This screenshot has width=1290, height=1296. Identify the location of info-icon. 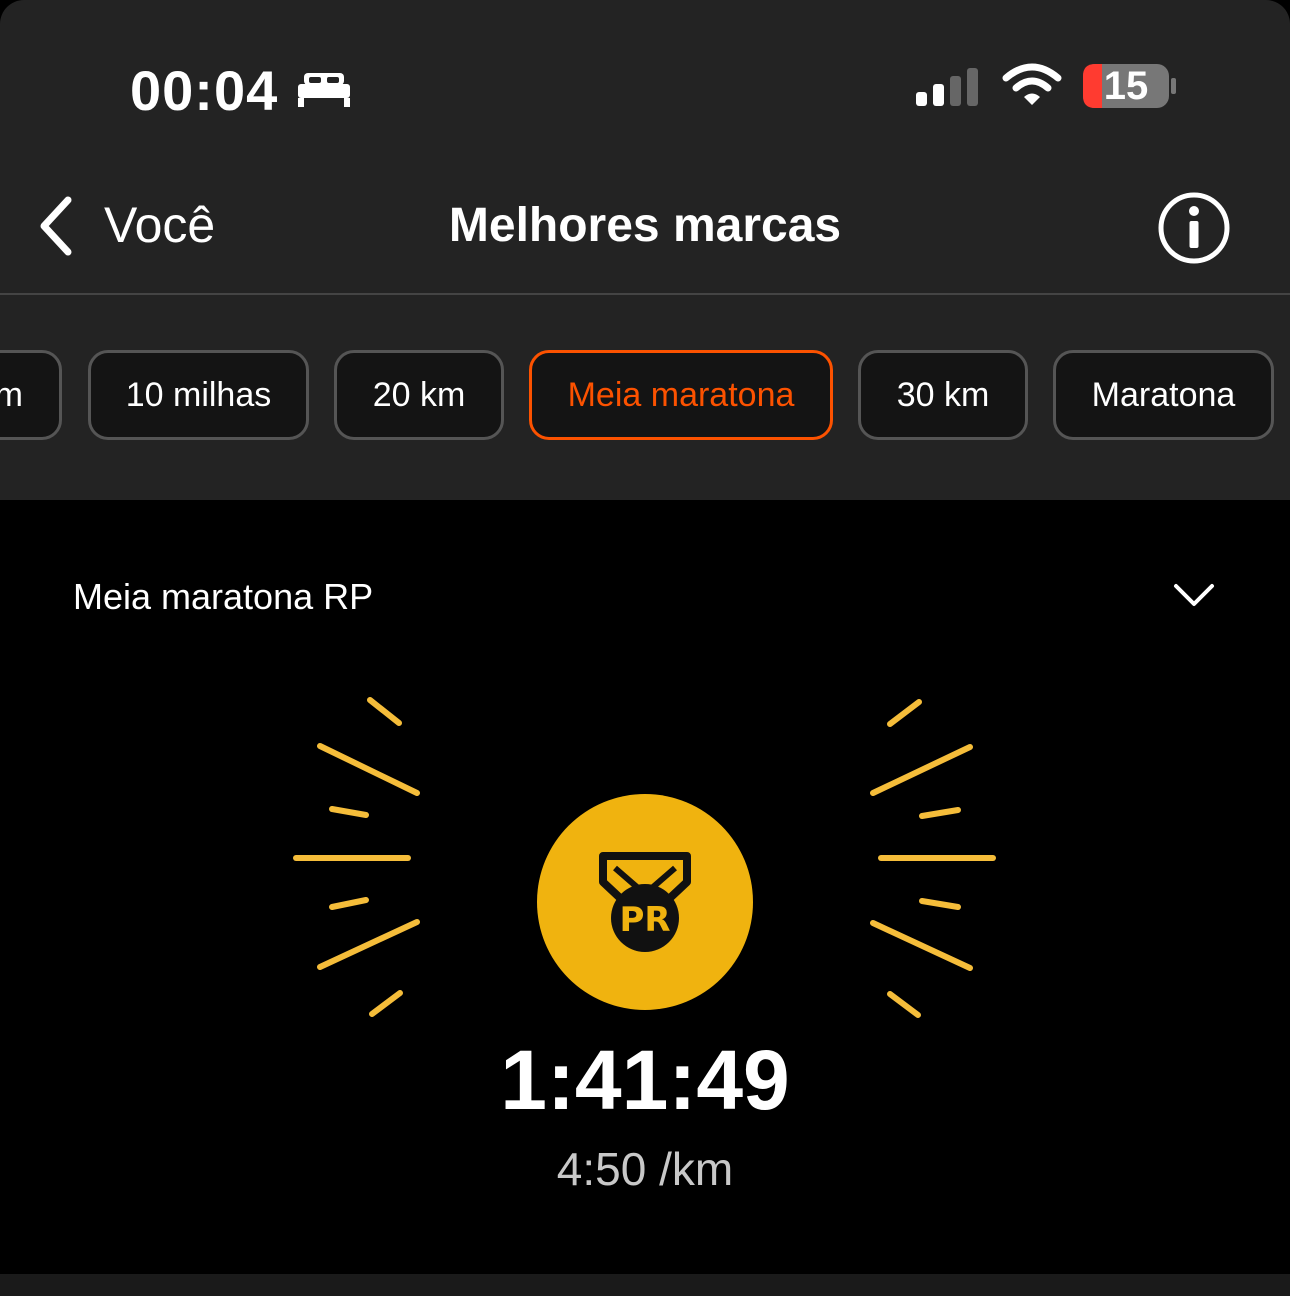
(1194, 228).